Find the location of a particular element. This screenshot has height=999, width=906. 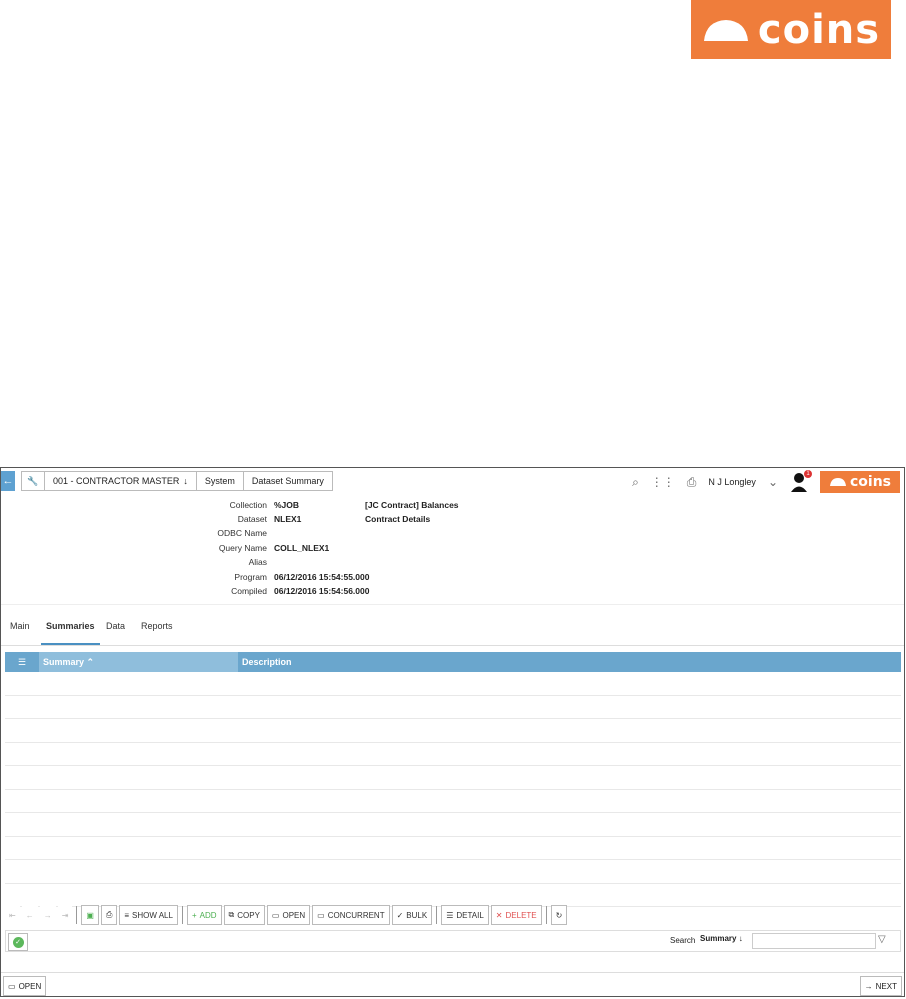

arrow-right-icon: → is located at coordinates (868, 986).